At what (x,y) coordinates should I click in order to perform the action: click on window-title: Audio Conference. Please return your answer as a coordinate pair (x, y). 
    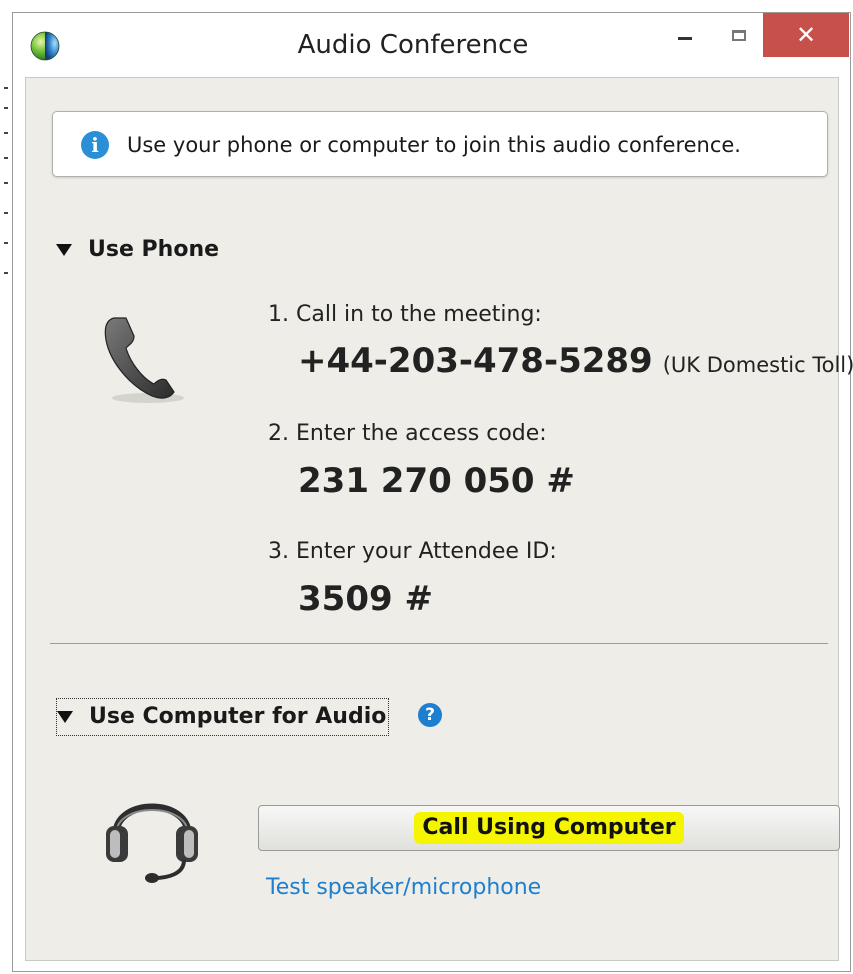
    Looking at the image, I should click on (413, 45).